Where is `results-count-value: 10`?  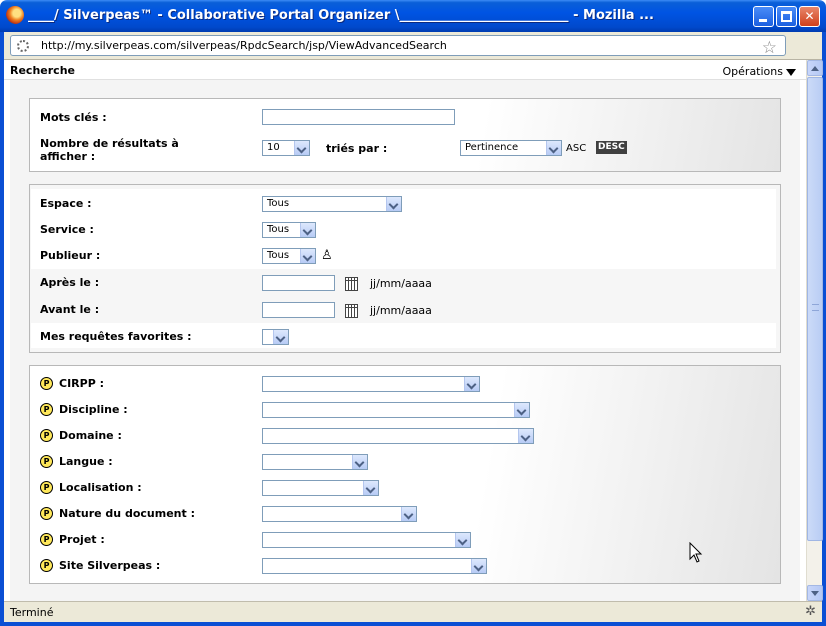
results-count-value: 10 is located at coordinates (273, 147).